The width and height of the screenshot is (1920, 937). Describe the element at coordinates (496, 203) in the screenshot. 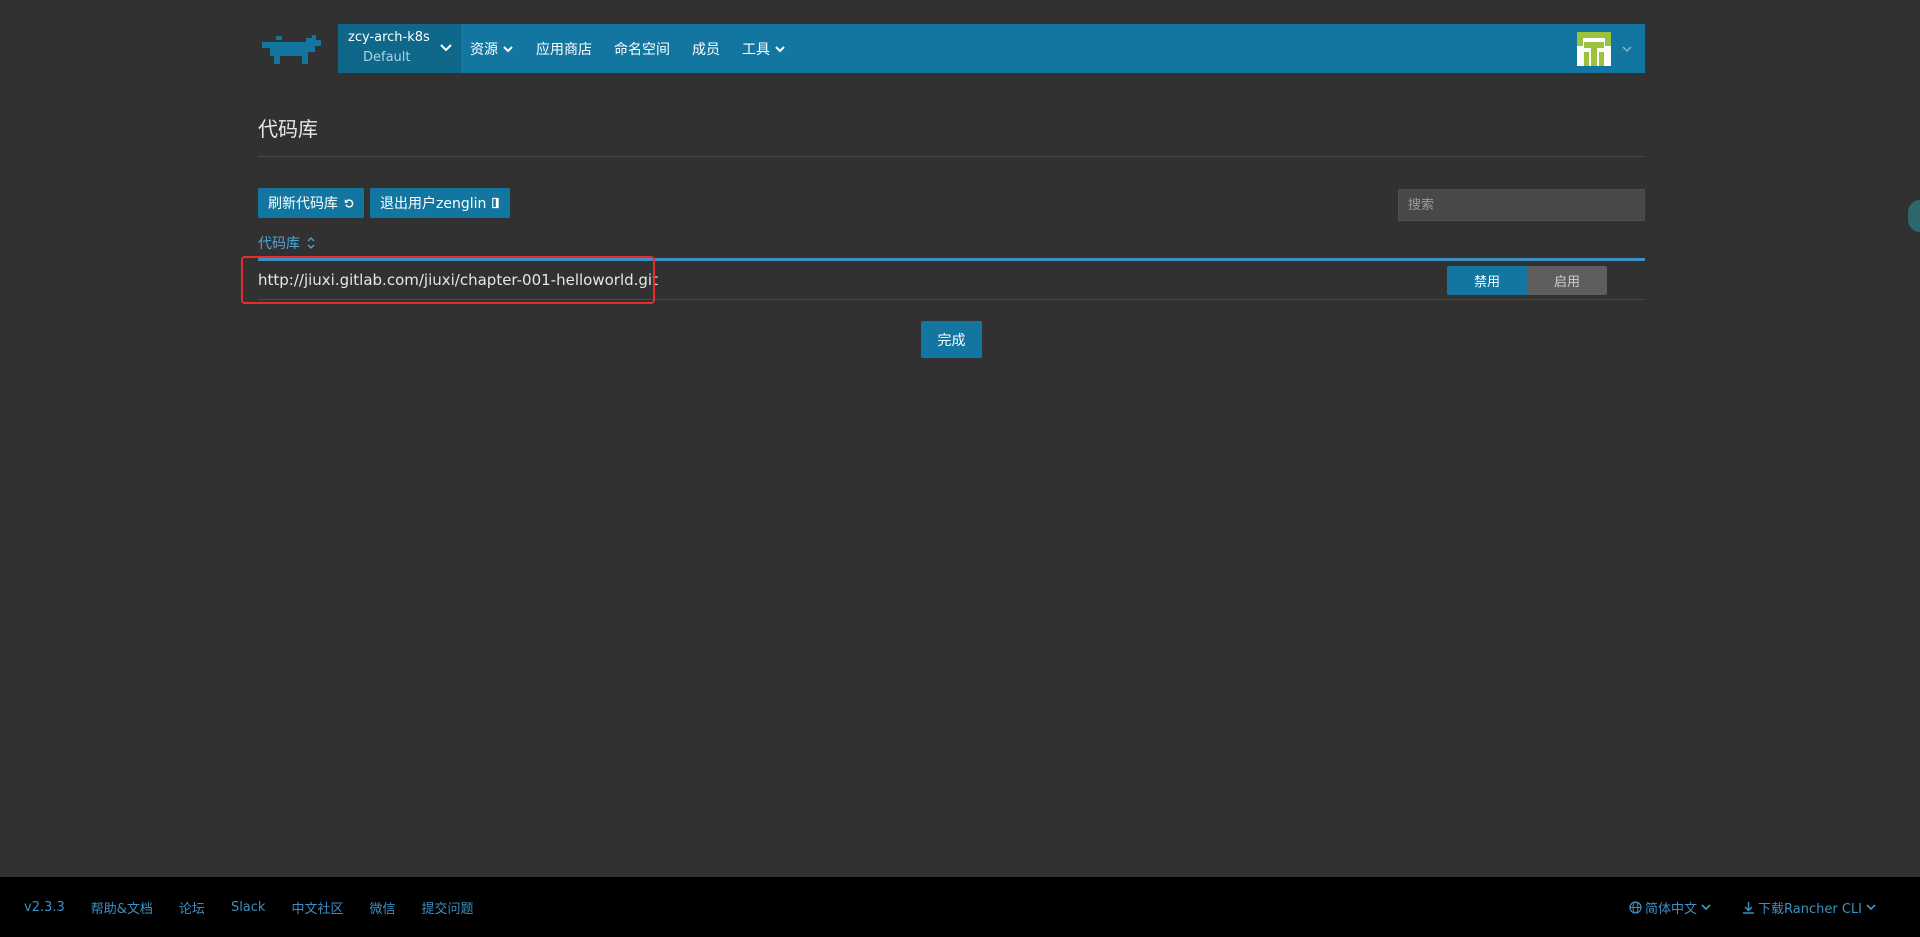

I see `logout-icon` at that location.